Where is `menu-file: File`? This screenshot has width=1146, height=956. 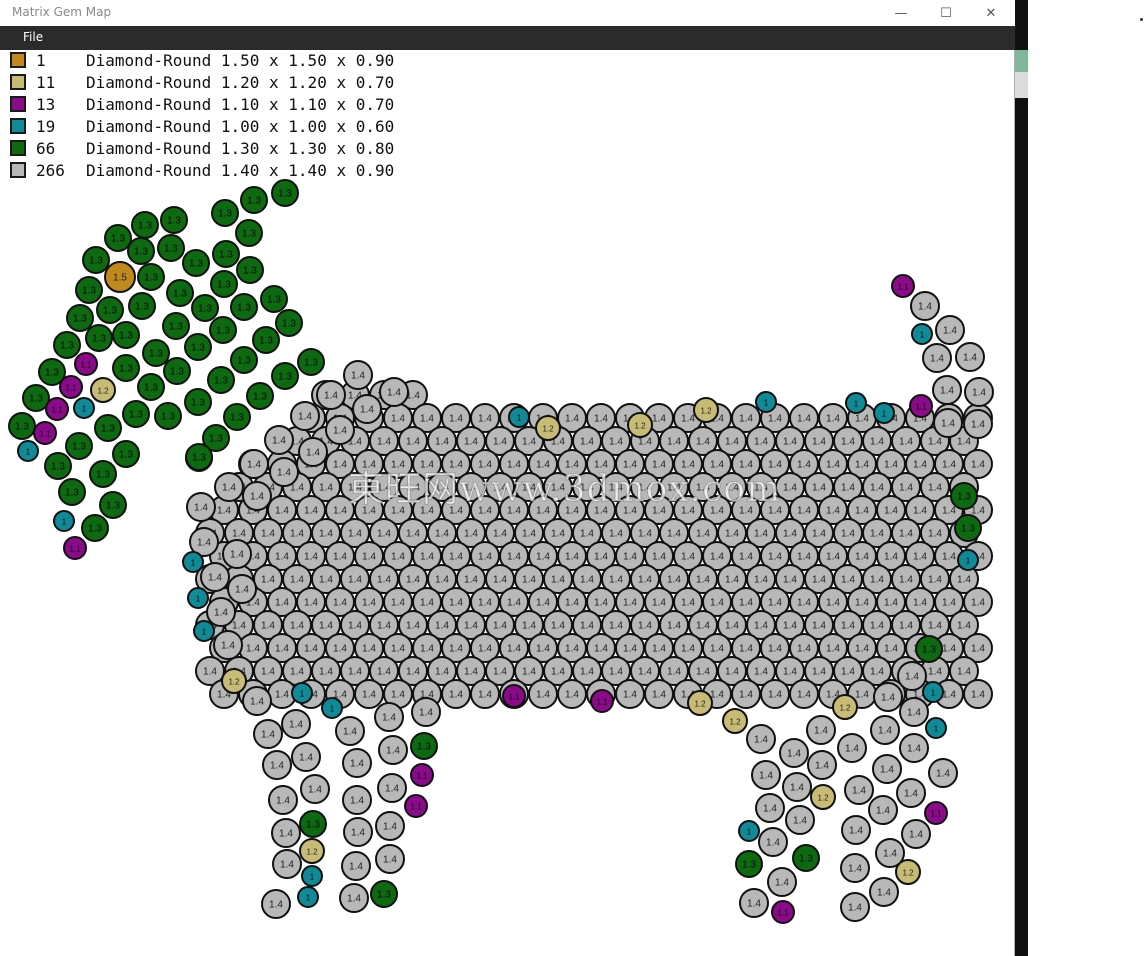 menu-file: File is located at coordinates (33, 37).